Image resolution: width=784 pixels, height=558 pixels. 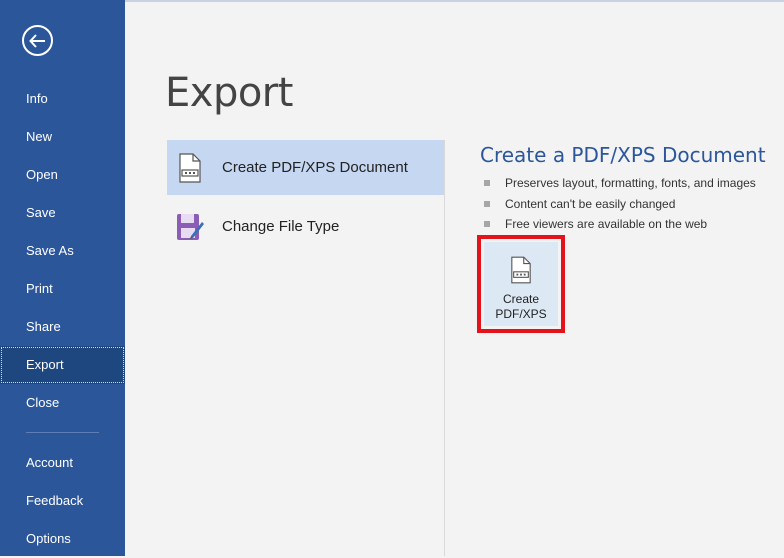 What do you see at coordinates (62, 251) in the screenshot?
I see `sidebar-item-save-as: Save As` at bounding box center [62, 251].